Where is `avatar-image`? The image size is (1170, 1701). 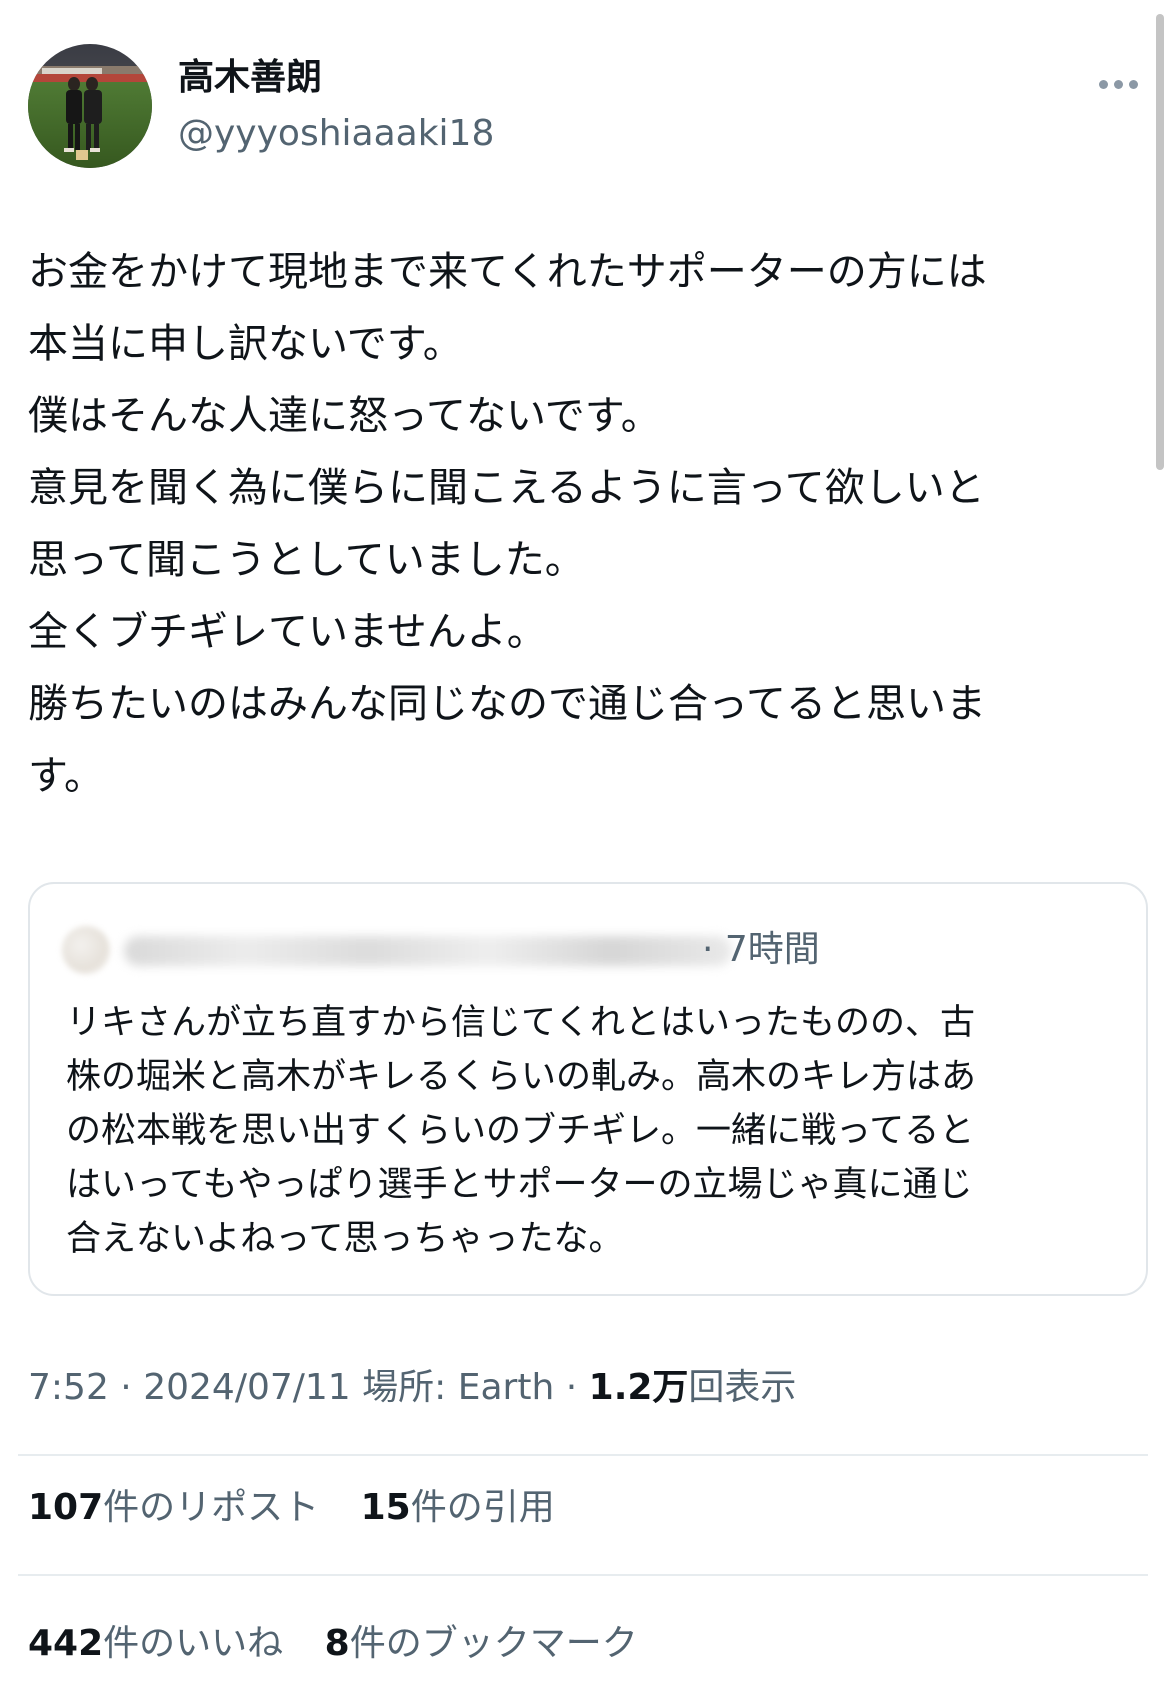 avatar-image is located at coordinates (90, 106).